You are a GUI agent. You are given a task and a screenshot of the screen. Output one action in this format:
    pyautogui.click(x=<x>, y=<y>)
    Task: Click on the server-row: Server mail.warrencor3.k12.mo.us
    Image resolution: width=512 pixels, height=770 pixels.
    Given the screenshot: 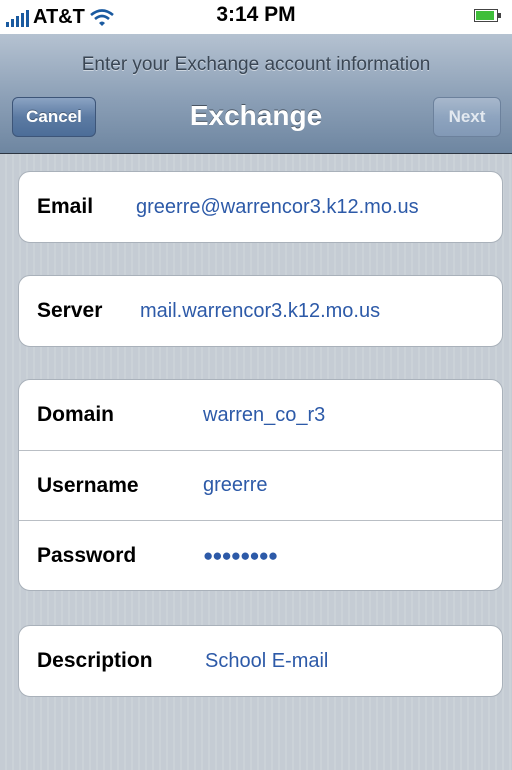 What is the action you would take?
    pyautogui.click(x=260, y=311)
    